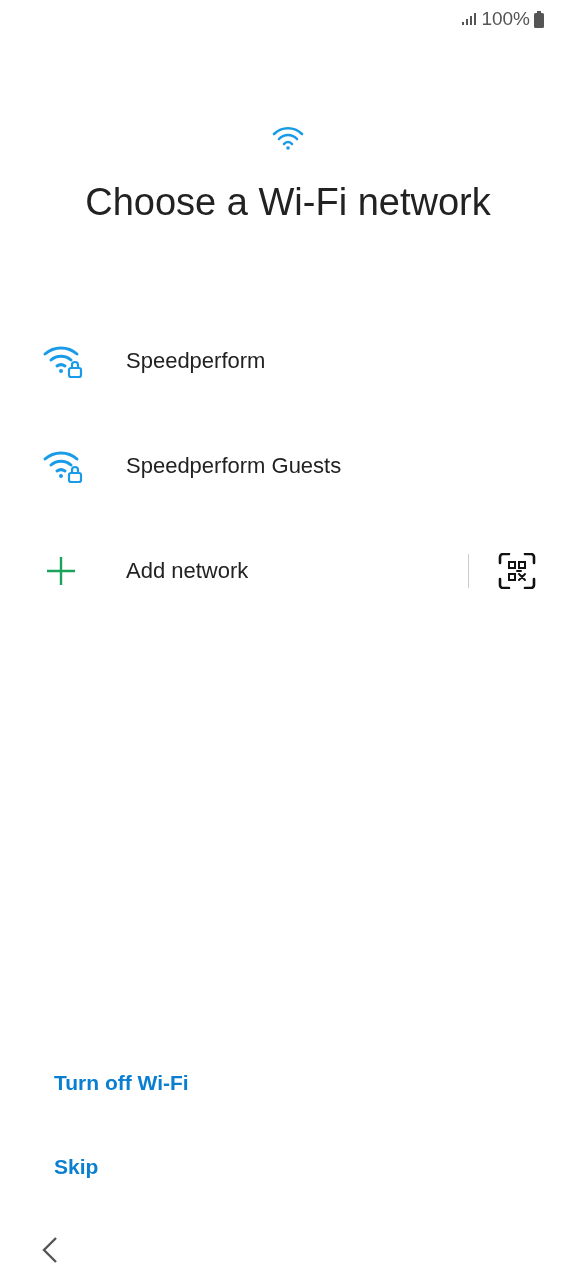  Describe the element at coordinates (257, 570) in the screenshot. I see `add-network-button: Add network` at that location.